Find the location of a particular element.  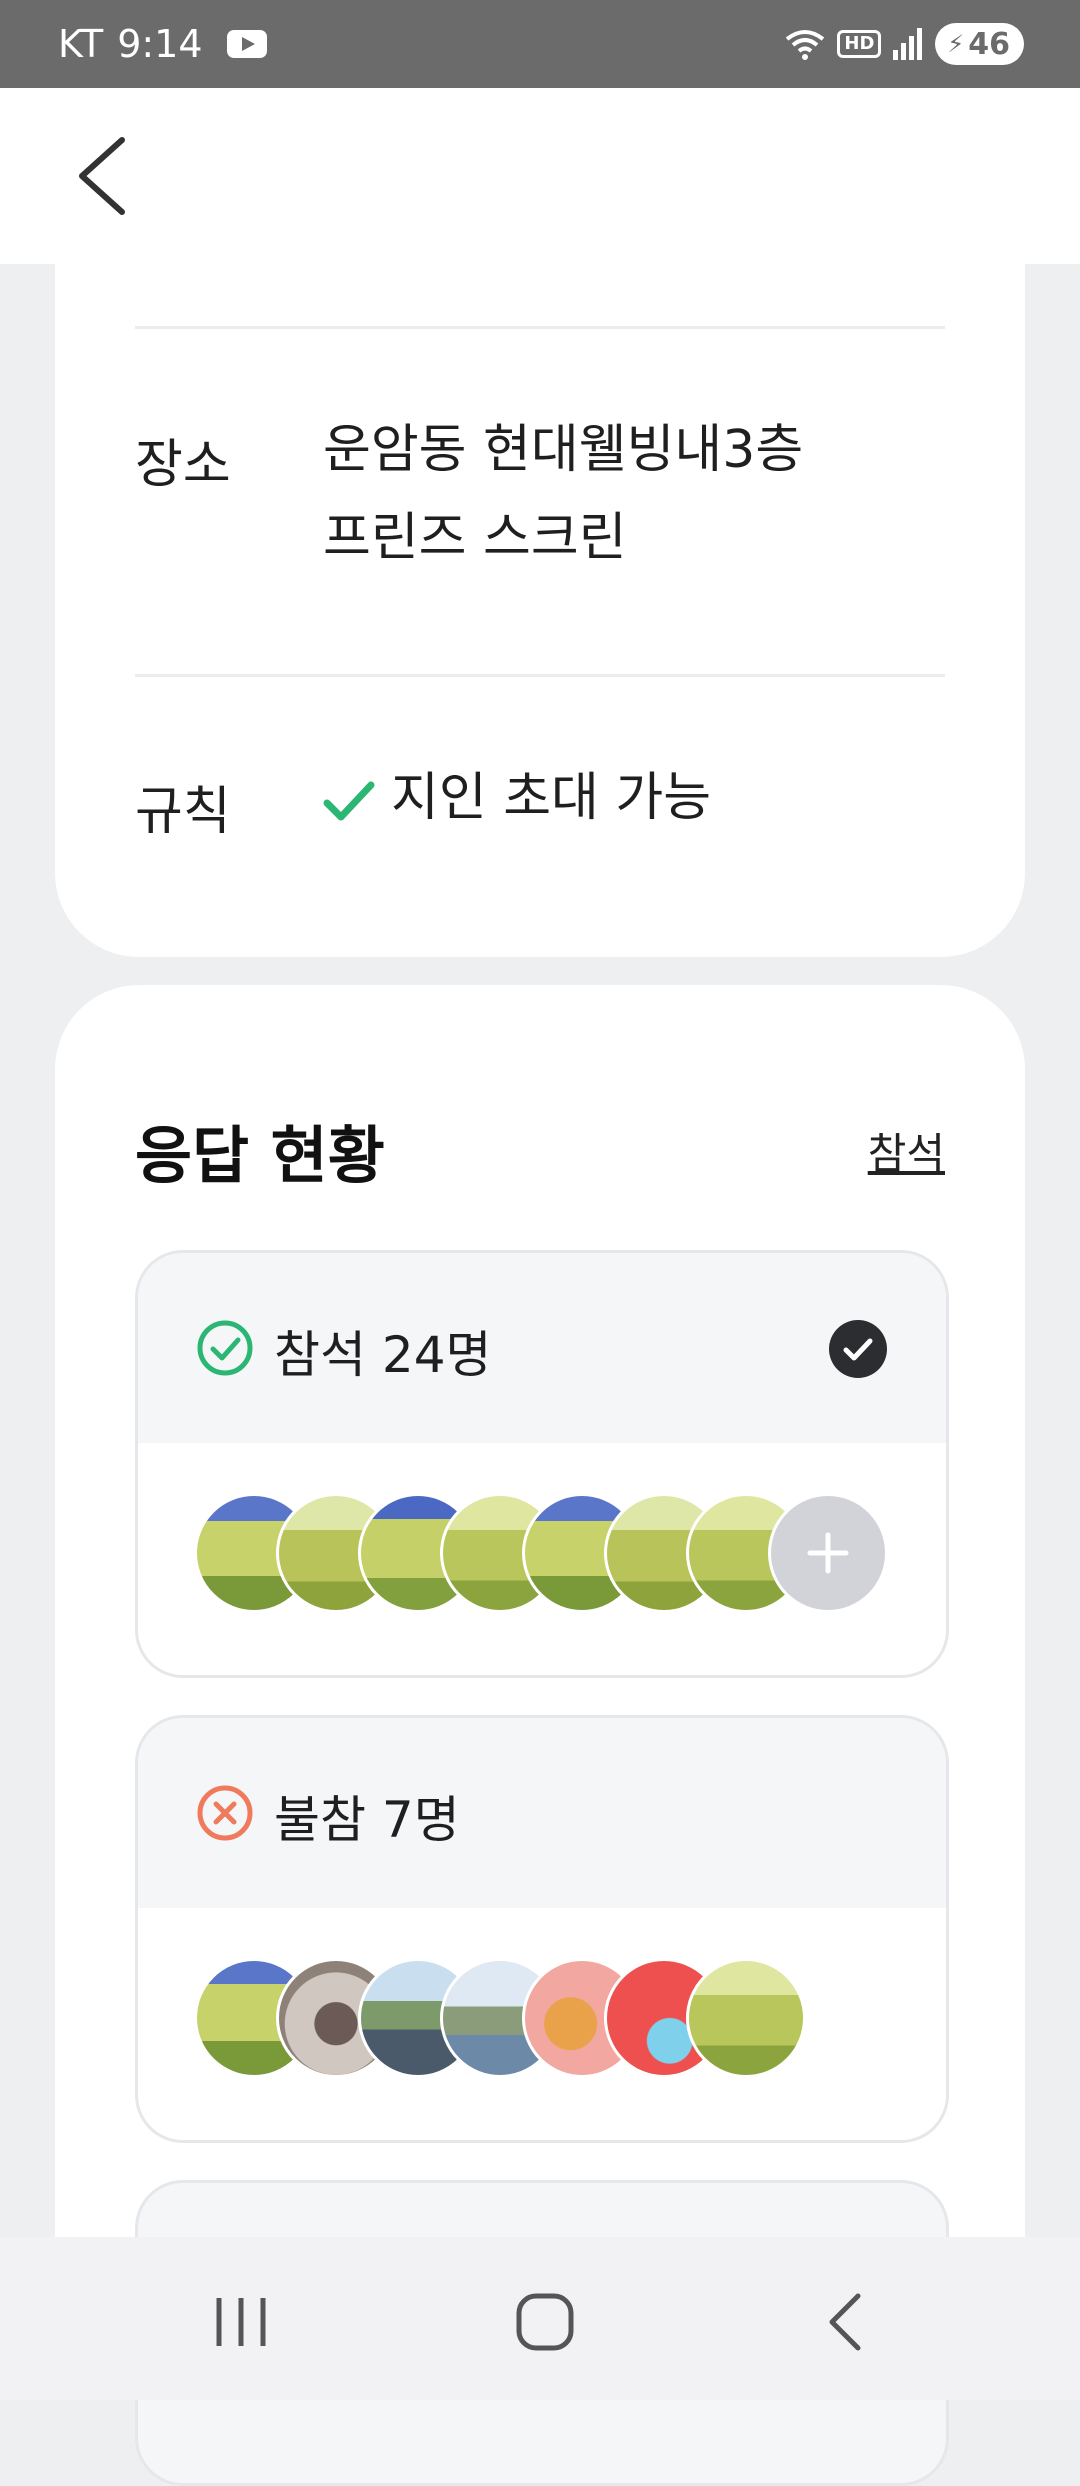

battery-level: 46 is located at coordinates (989, 44).